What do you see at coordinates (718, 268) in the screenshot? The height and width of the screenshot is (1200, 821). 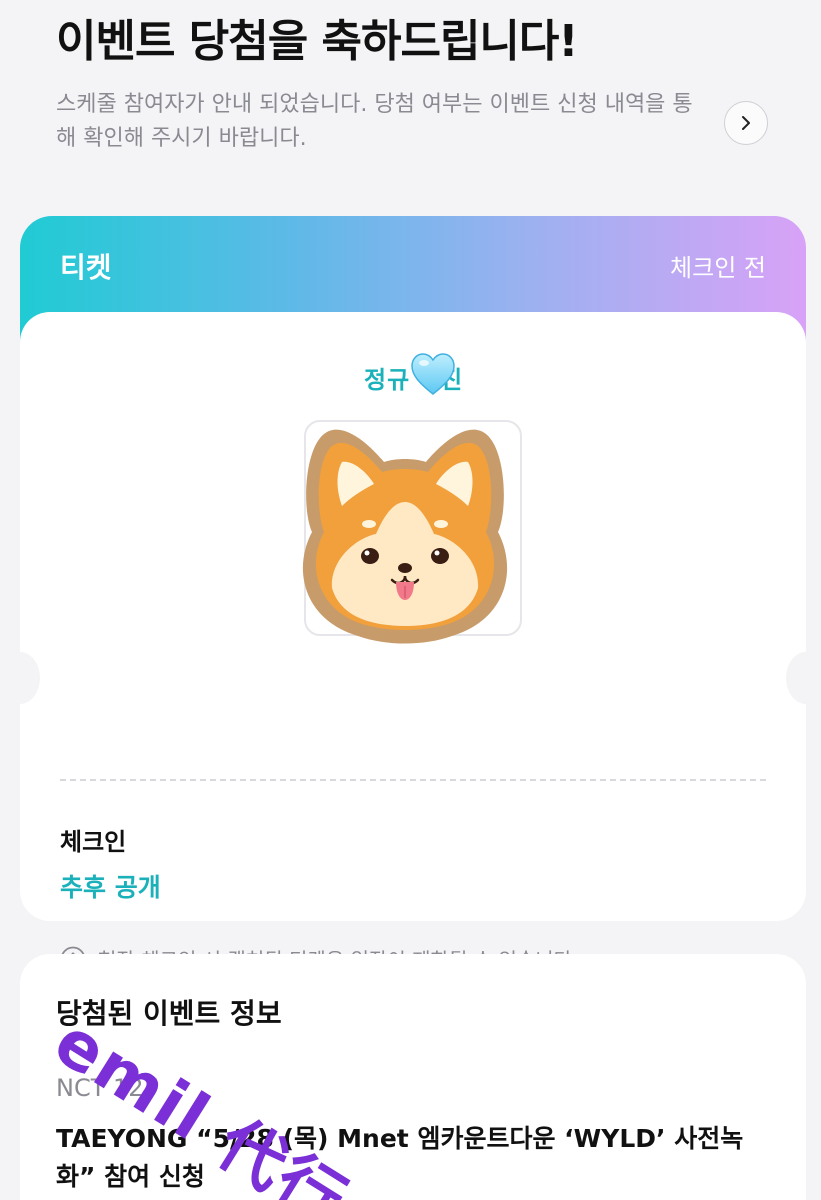 I see `ticket-status-badge: 체크인 전` at bounding box center [718, 268].